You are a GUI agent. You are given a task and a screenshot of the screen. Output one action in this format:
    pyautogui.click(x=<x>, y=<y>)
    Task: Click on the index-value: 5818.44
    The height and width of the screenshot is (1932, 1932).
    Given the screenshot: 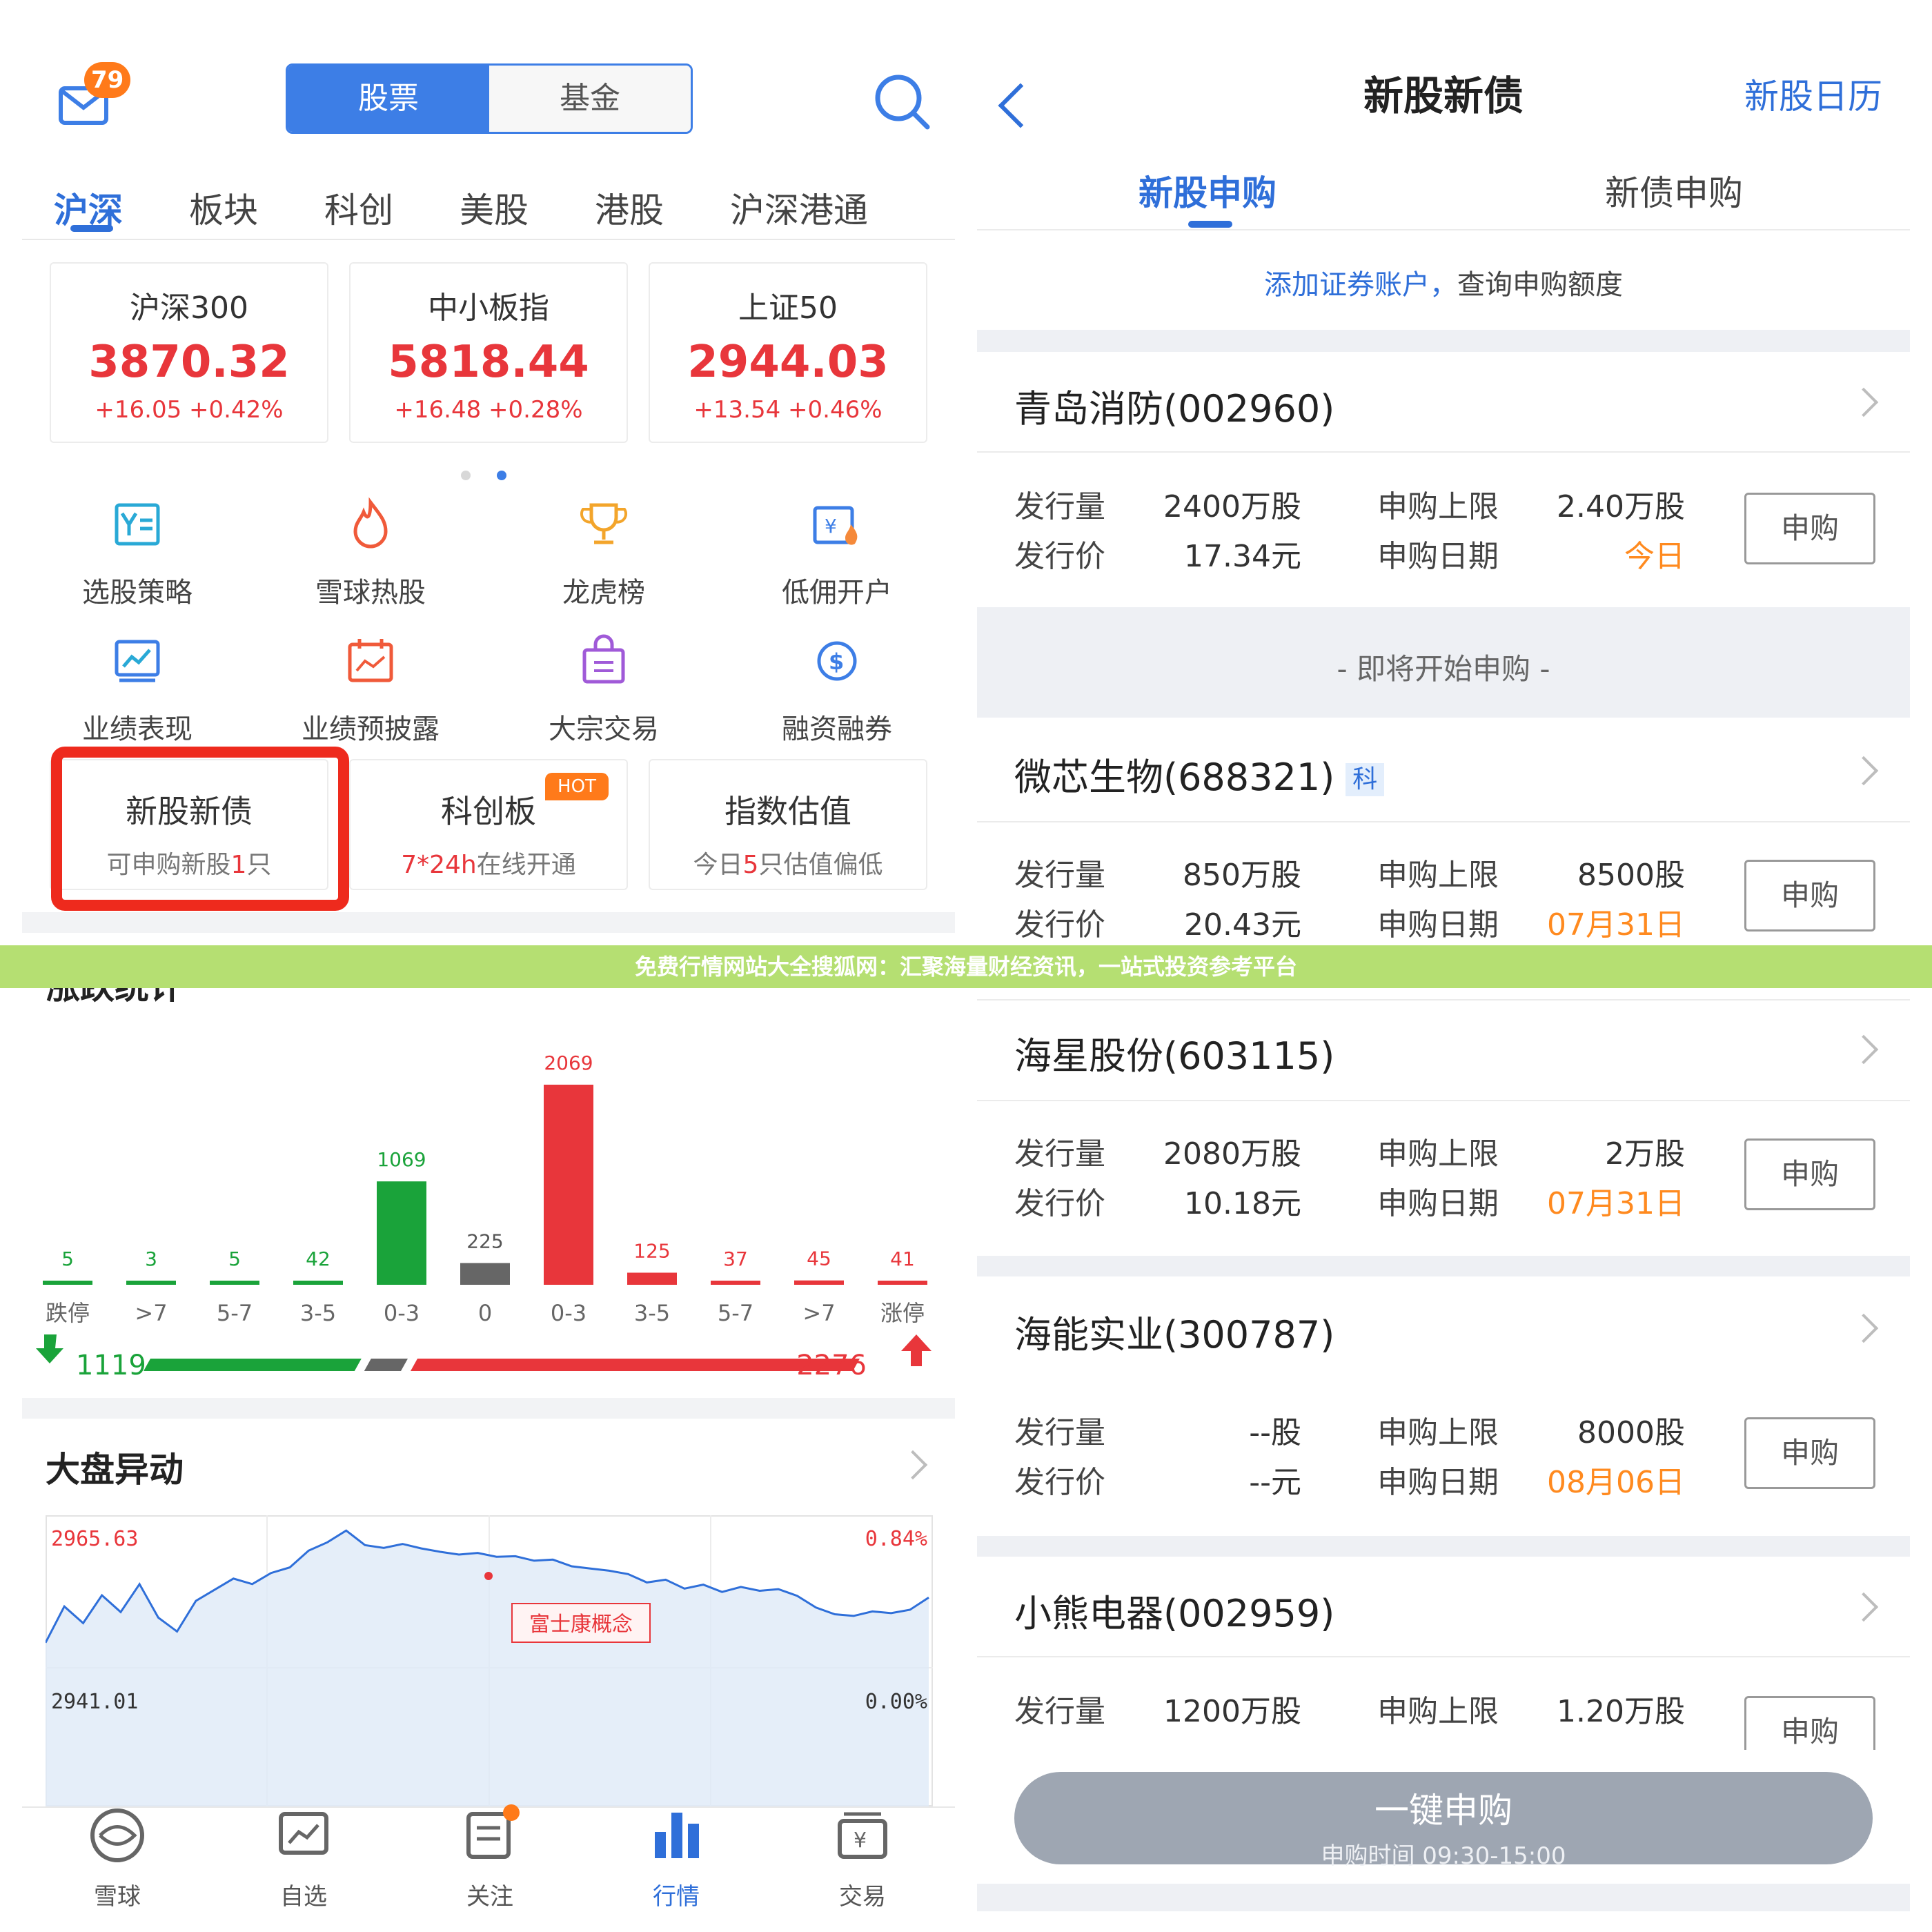 What is the action you would take?
    pyautogui.click(x=488, y=362)
    